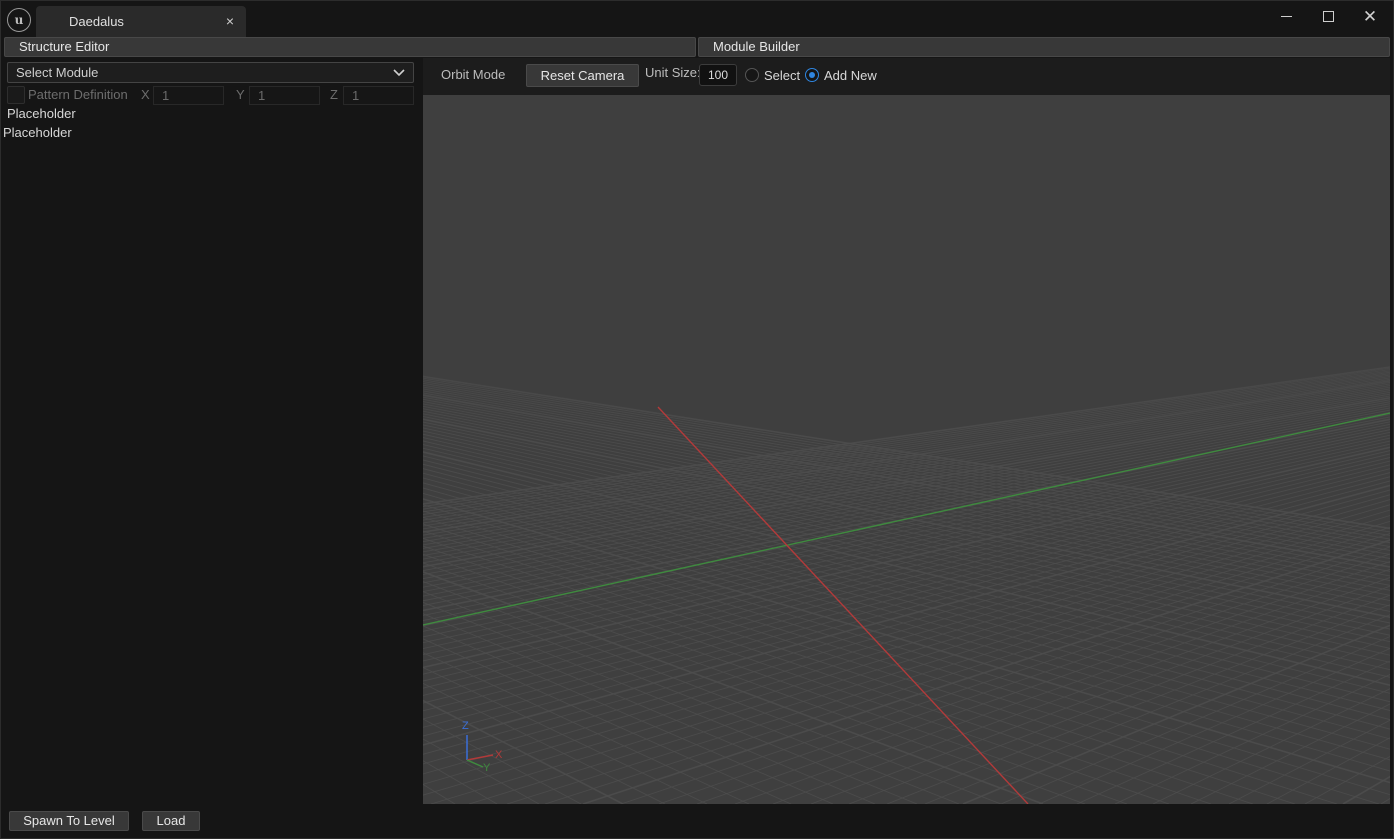 Image resolution: width=1394 pixels, height=839 pixels. I want to click on gizmo-x-label: X, so click(499, 755).